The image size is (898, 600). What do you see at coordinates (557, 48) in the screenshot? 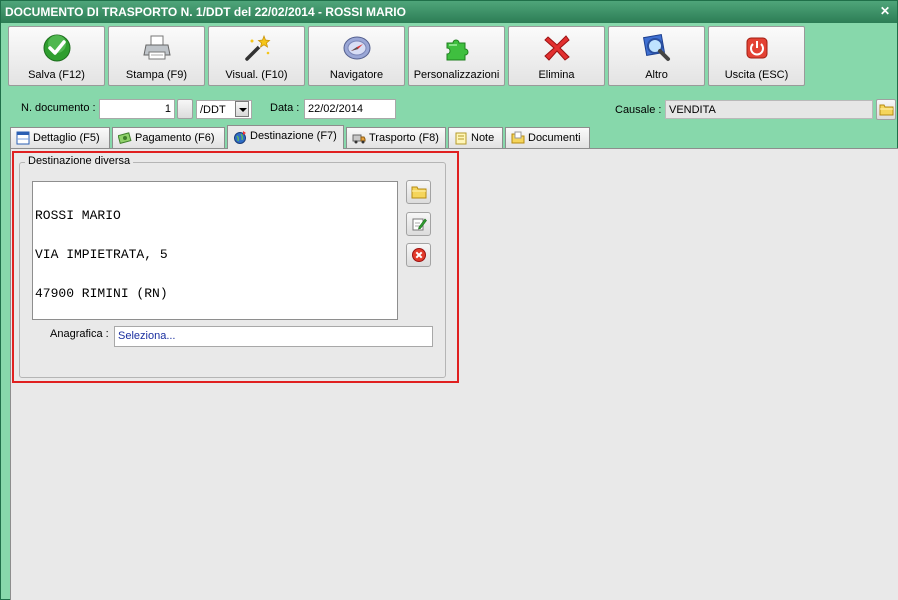
I see `red-x-icon` at bounding box center [557, 48].